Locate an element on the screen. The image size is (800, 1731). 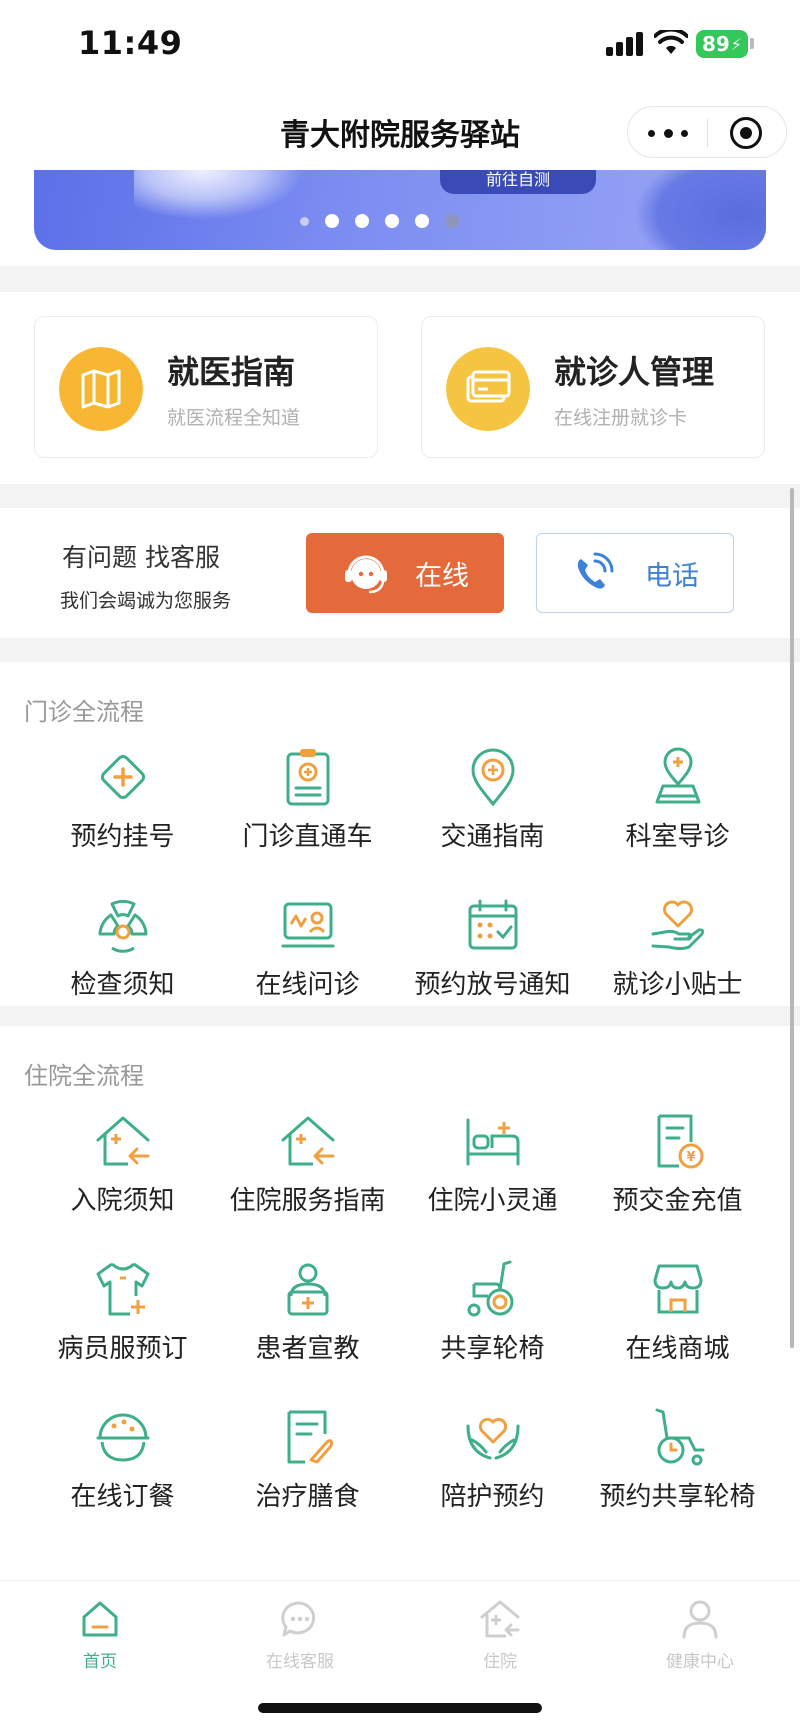
tab-inpatient: 住院 is located at coordinates (500, 1636).